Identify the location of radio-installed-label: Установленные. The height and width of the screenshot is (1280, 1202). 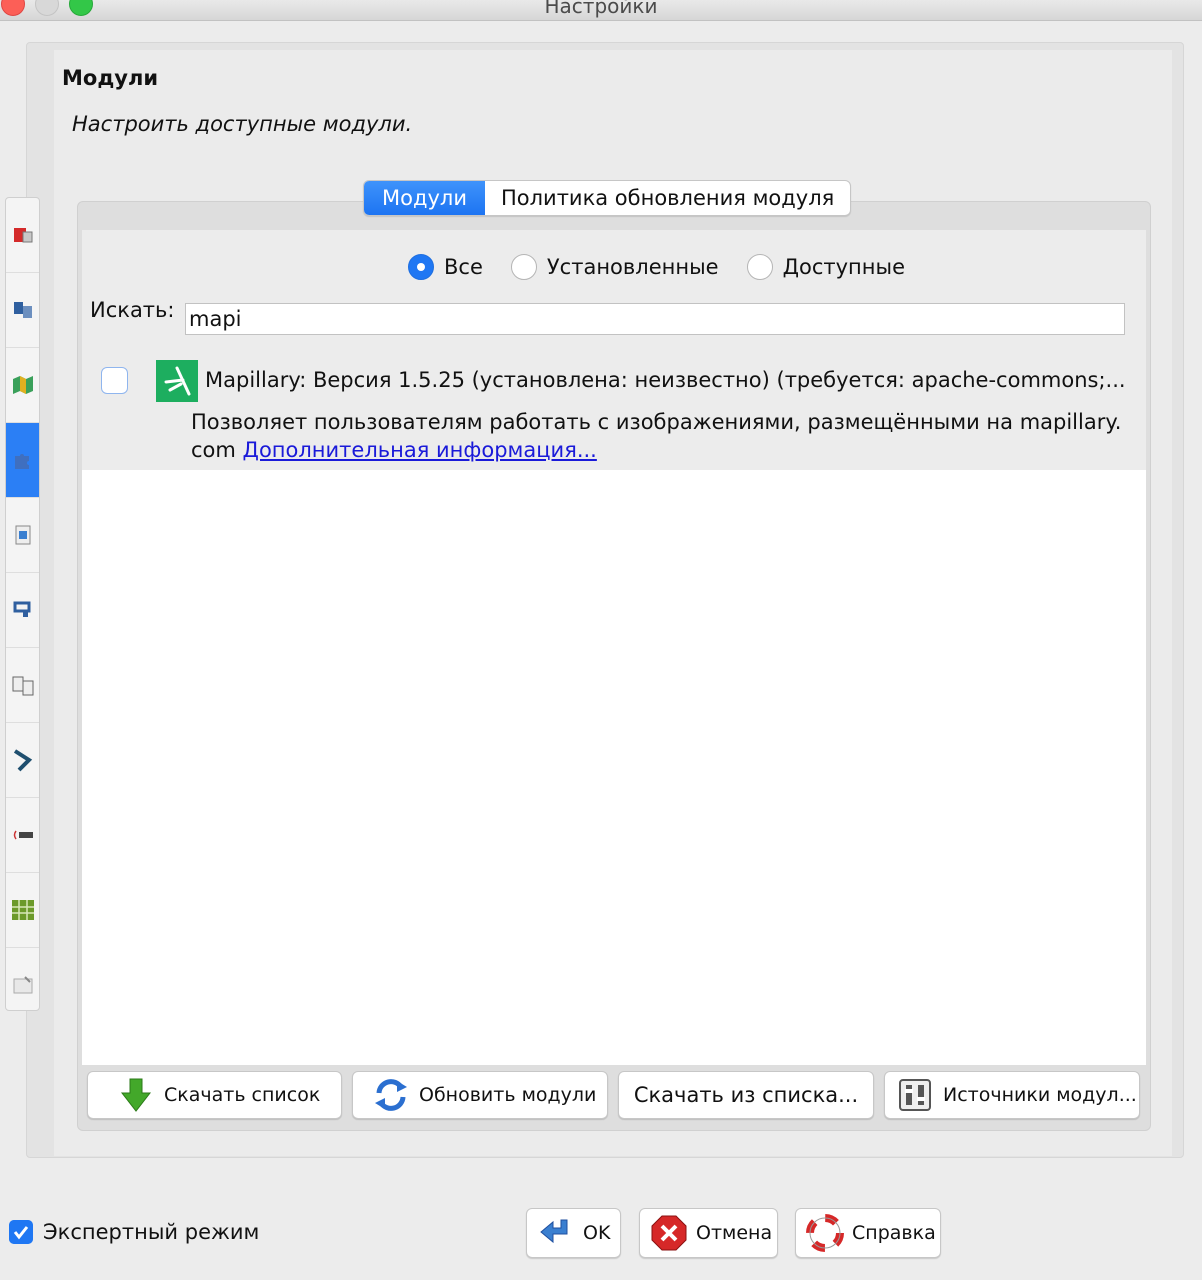
(632, 267).